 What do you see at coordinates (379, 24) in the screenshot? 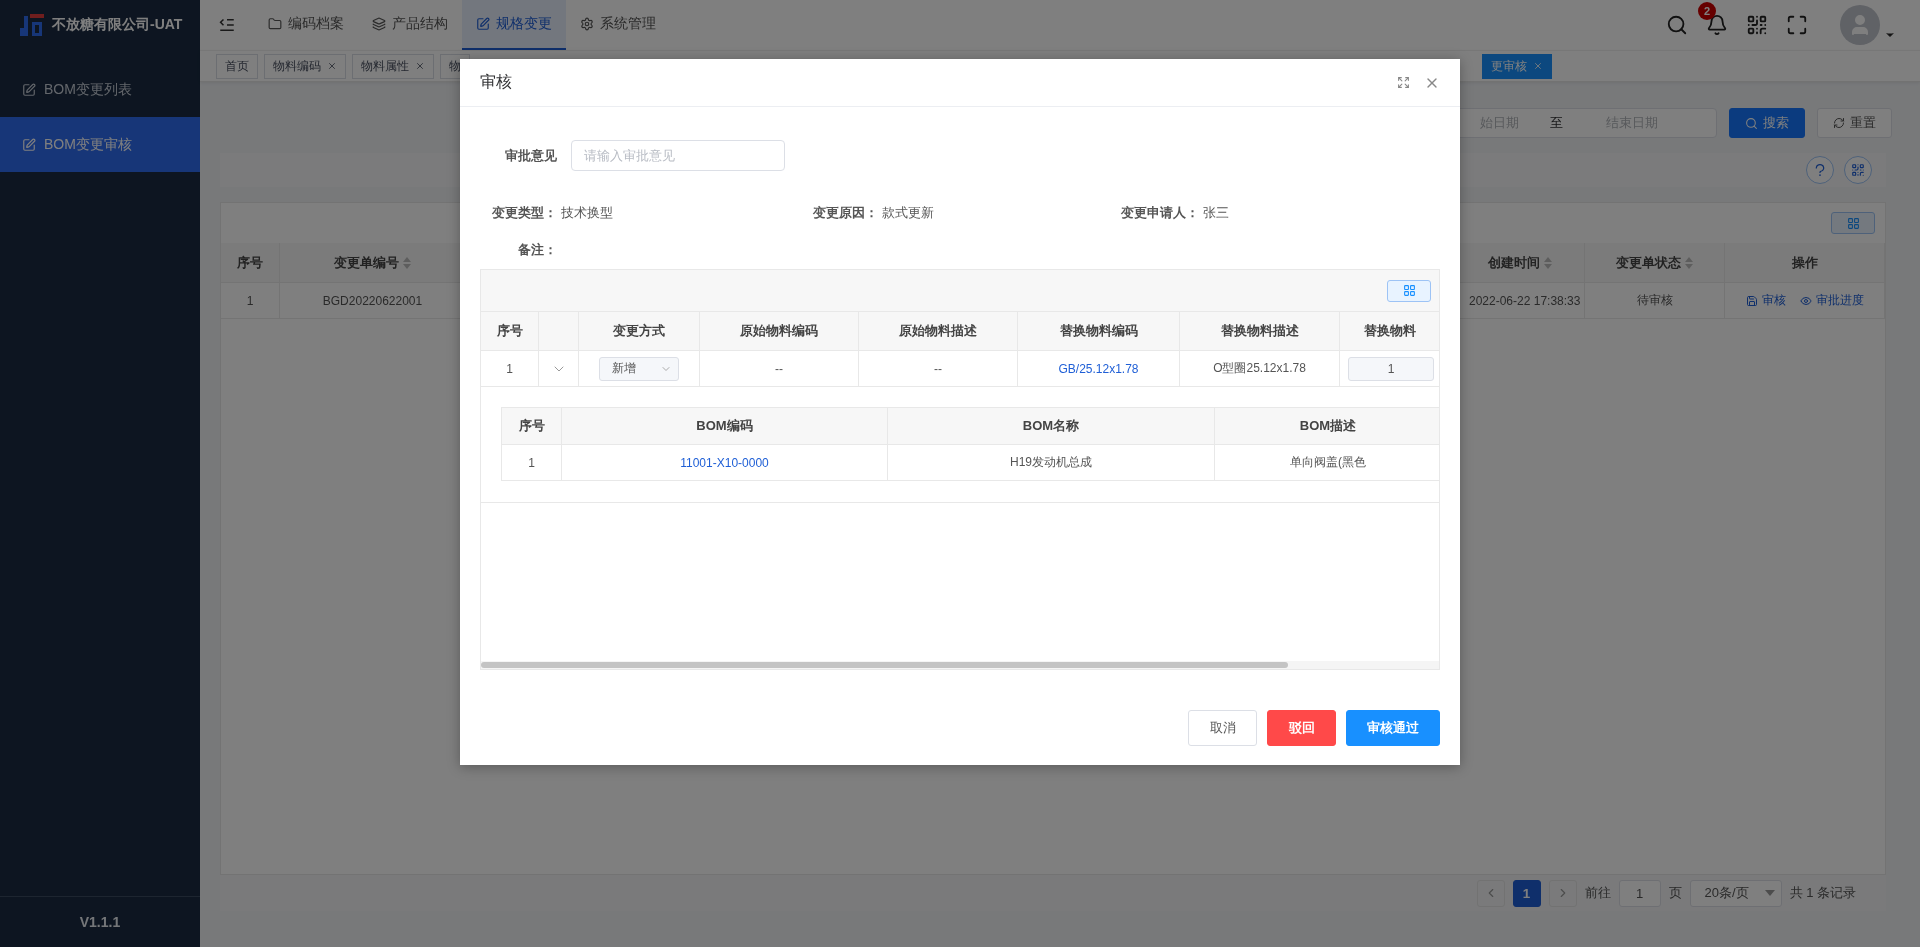
I see `layers-icon` at bounding box center [379, 24].